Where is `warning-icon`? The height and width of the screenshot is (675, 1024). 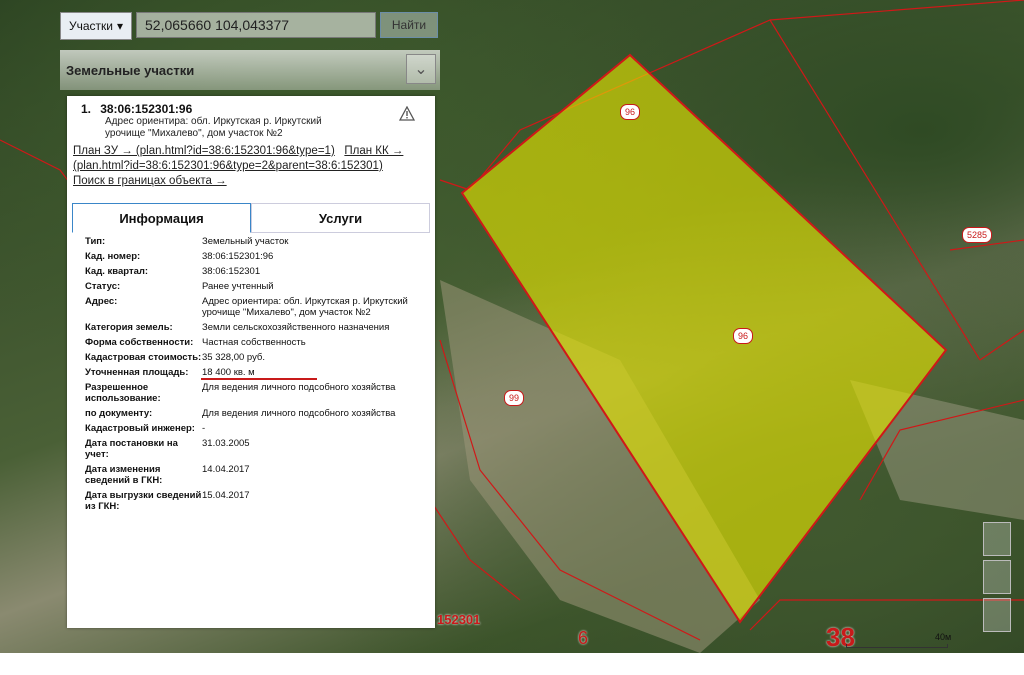
warning-icon is located at coordinates (407, 114).